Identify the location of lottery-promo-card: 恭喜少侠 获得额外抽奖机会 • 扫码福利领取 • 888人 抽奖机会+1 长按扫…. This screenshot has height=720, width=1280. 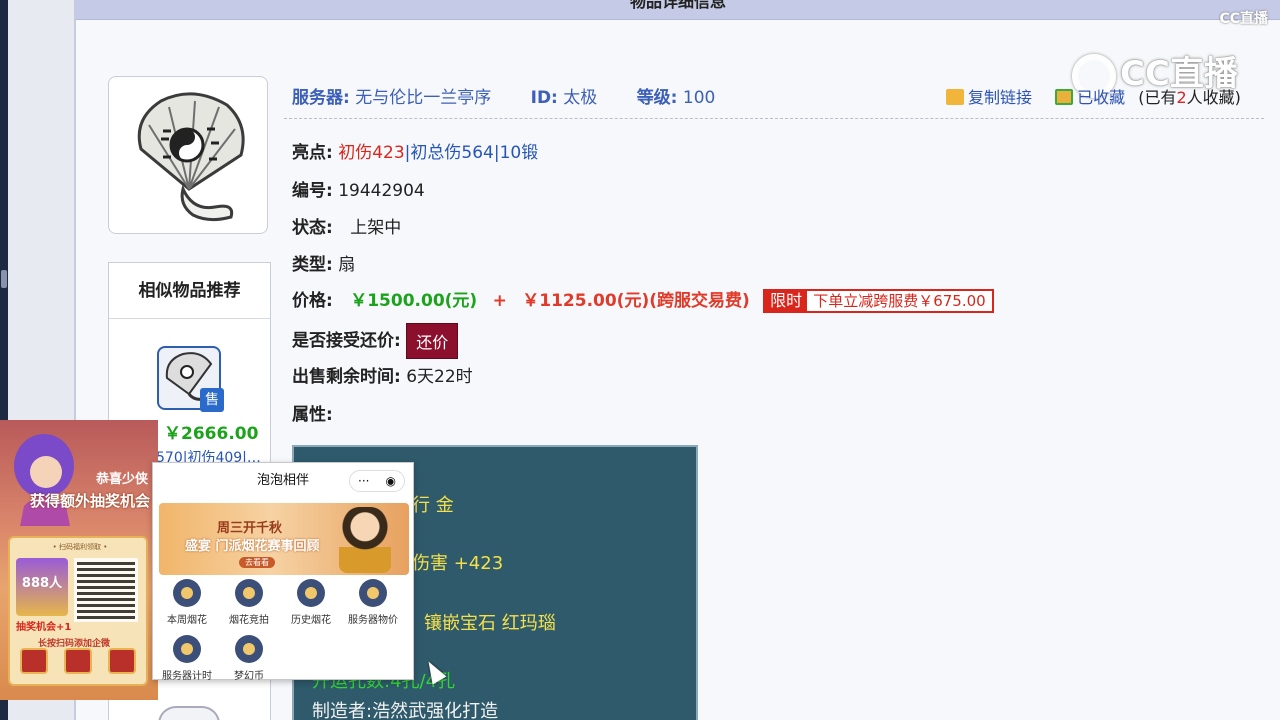
(79, 560).